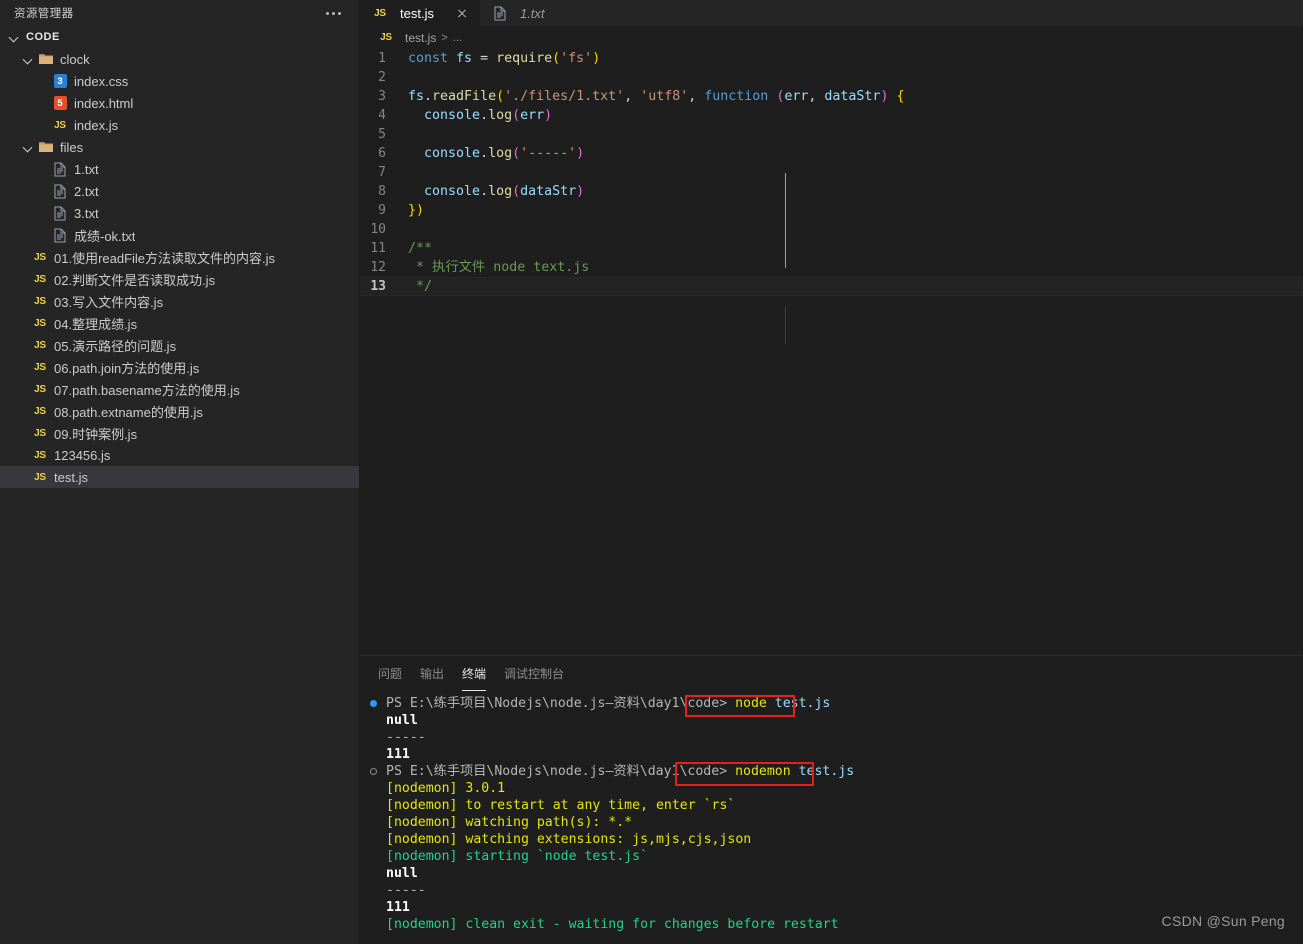 The width and height of the screenshot is (1303, 944). Describe the element at coordinates (428, 96) in the screenshot. I see `code-token: .` at that location.